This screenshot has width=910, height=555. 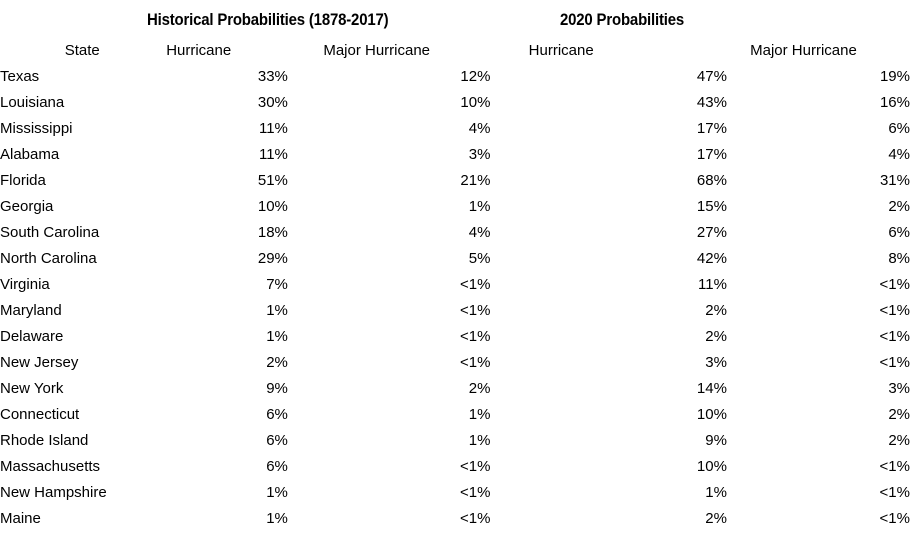 What do you see at coordinates (894, 180) in the screenshot?
I see `cell-major-2020: 31%` at bounding box center [894, 180].